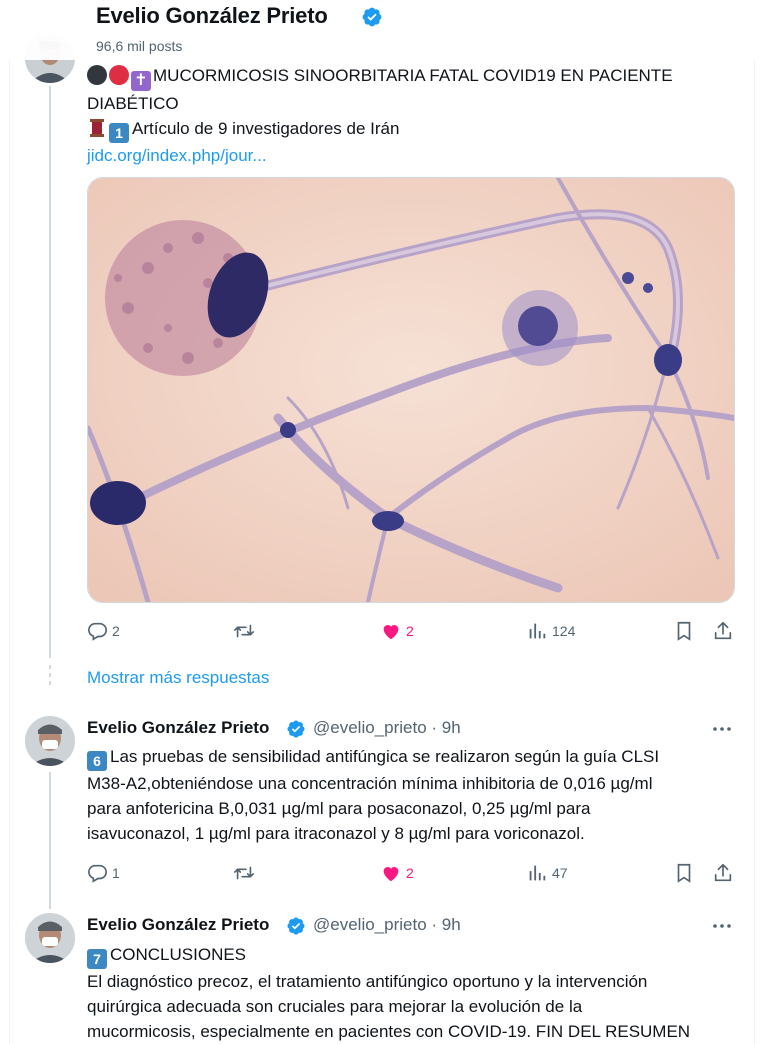  I want to click on tweet2-time: 9h, so click(451, 727).